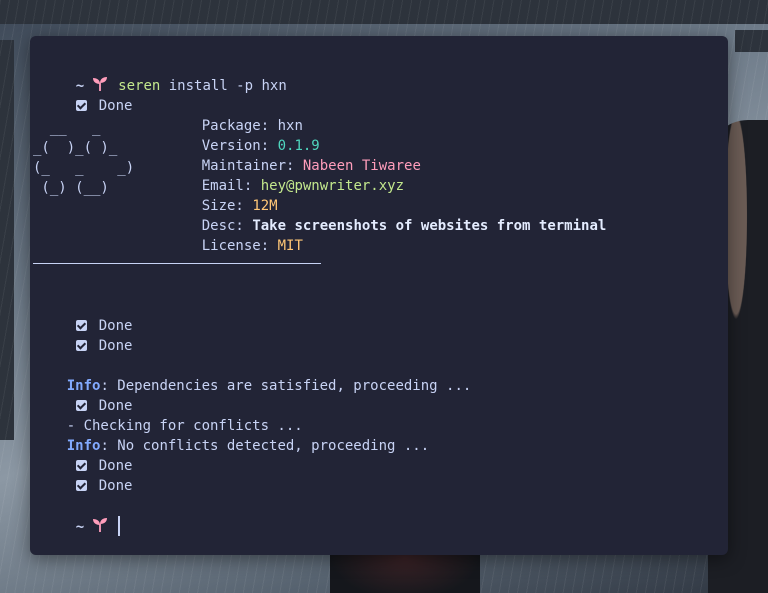 This screenshot has width=768, height=593. What do you see at coordinates (75, 148) in the screenshot?
I see `ascii-logo-line: _( )_( )_` at bounding box center [75, 148].